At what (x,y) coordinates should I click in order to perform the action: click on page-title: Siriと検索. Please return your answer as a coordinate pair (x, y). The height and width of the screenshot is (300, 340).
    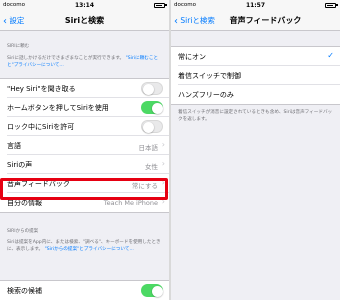
    Looking at the image, I should click on (84, 20).